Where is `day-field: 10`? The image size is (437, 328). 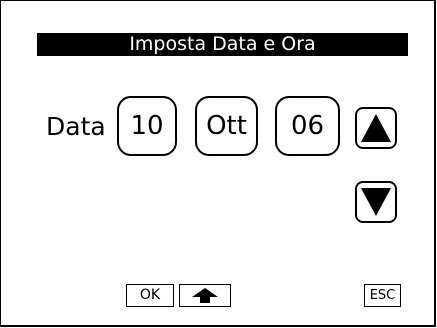 day-field: 10 is located at coordinates (147, 126).